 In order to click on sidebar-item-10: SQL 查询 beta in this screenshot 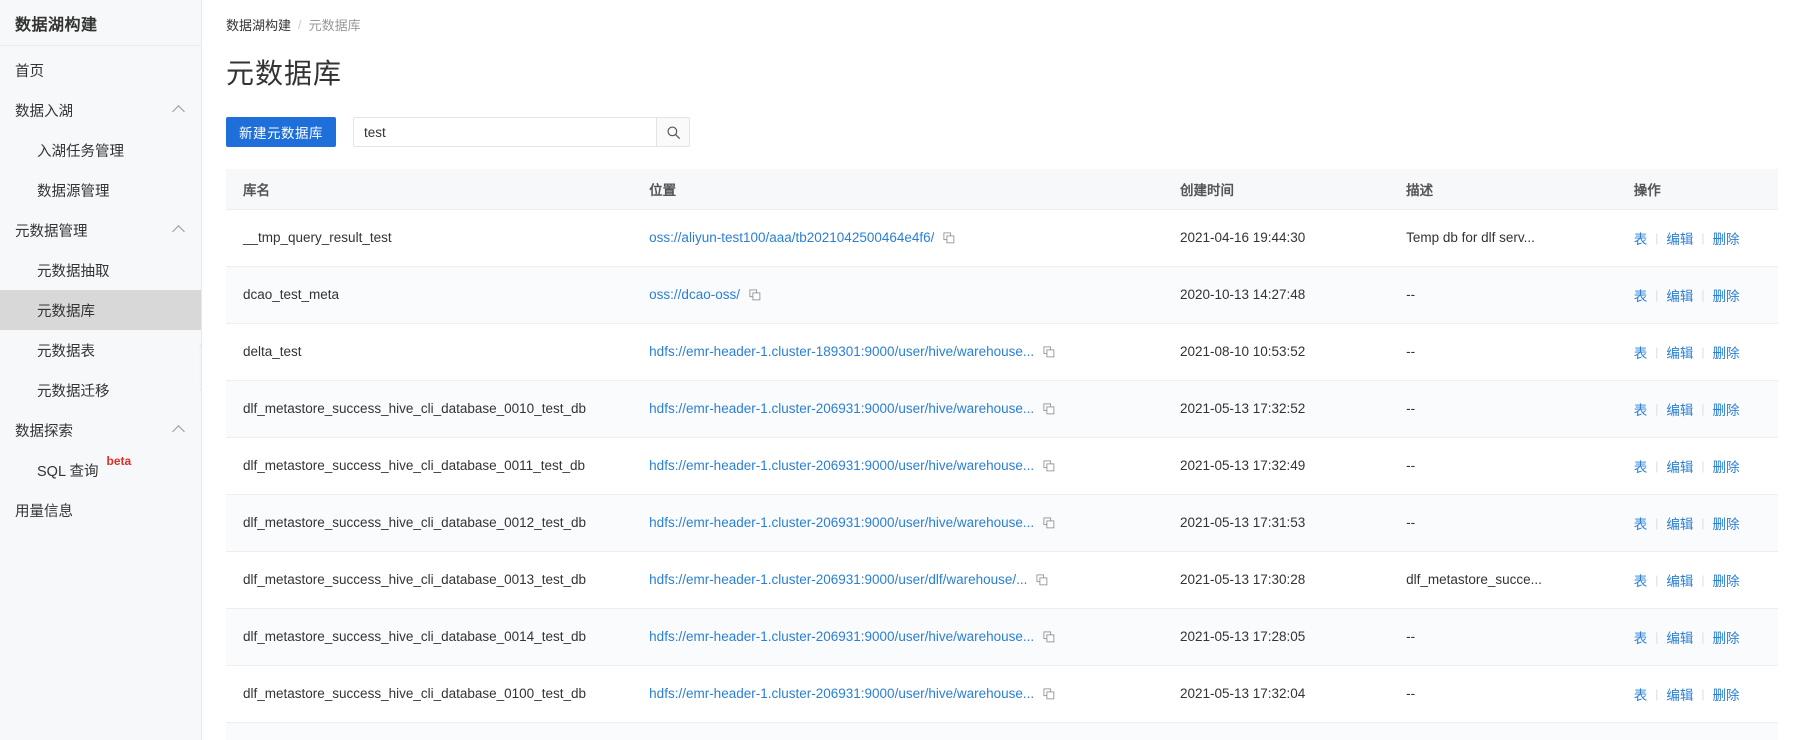, I will do `click(100, 470)`.